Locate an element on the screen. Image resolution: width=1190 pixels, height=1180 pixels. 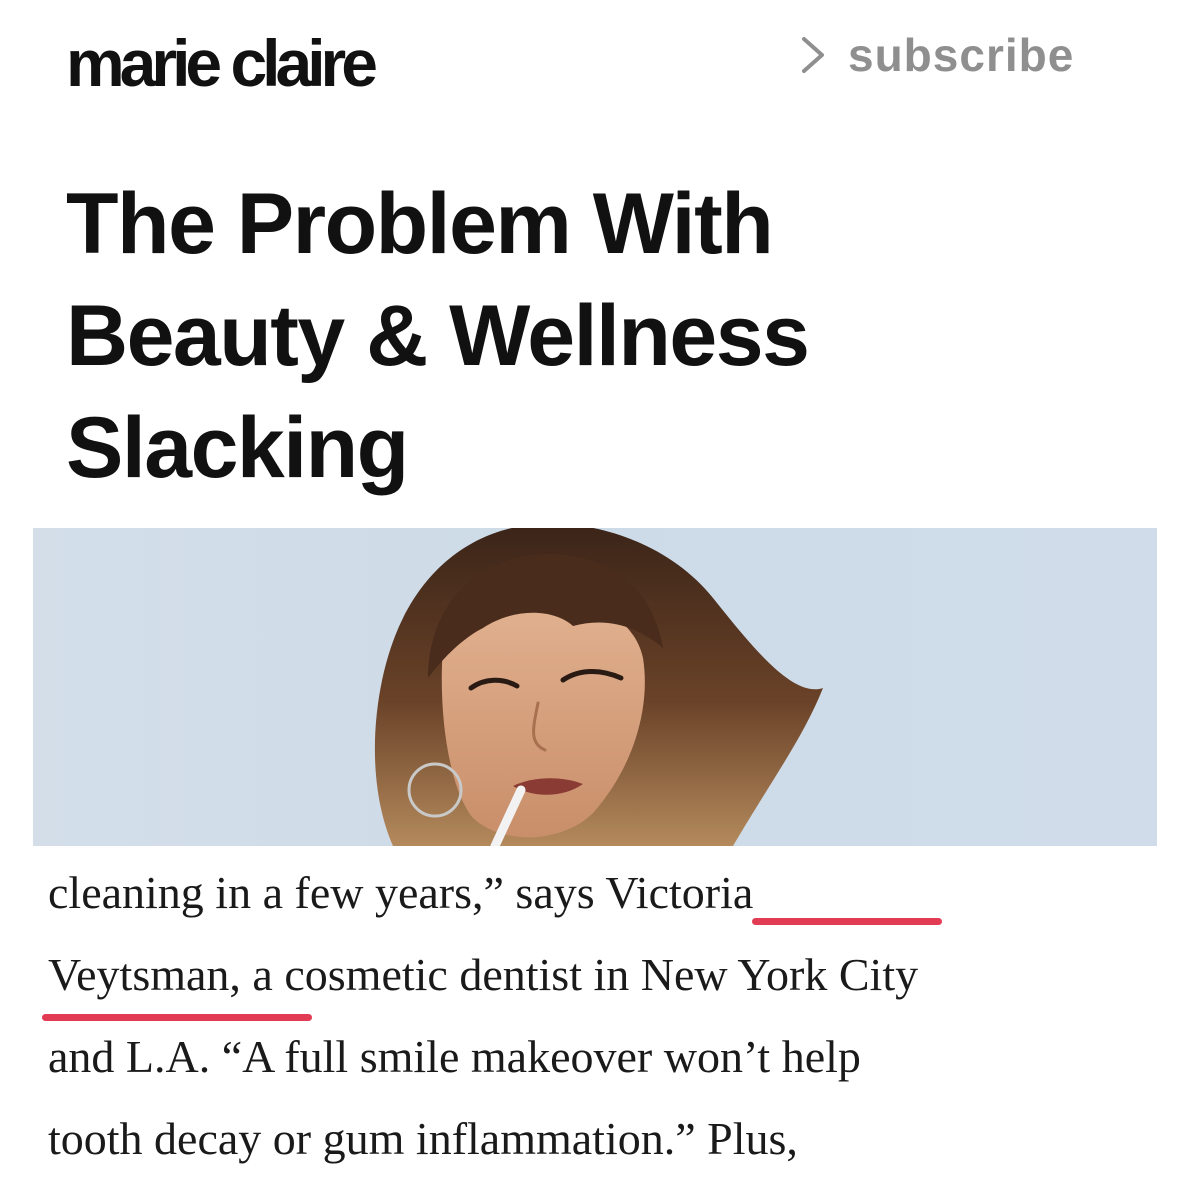
highlight-underline-victoria is located at coordinates (847, 921).